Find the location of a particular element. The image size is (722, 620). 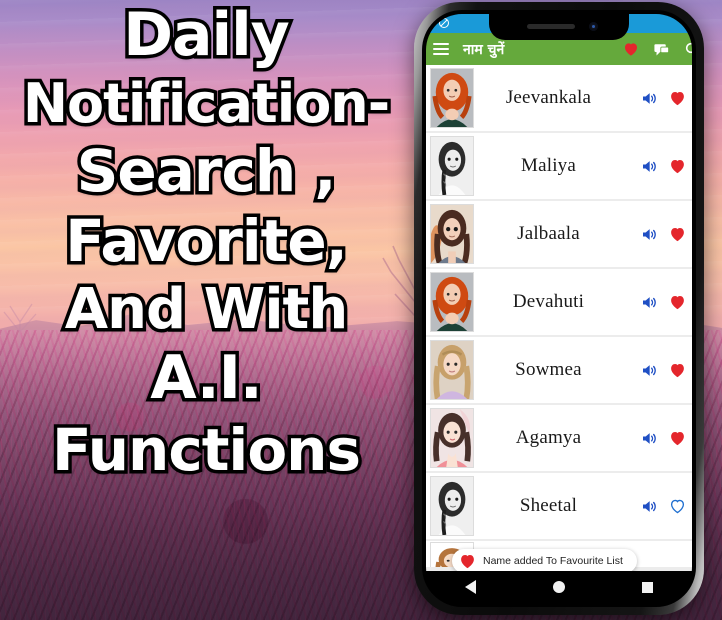

app-bar-title: नाम चुनें is located at coordinates (484, 49).